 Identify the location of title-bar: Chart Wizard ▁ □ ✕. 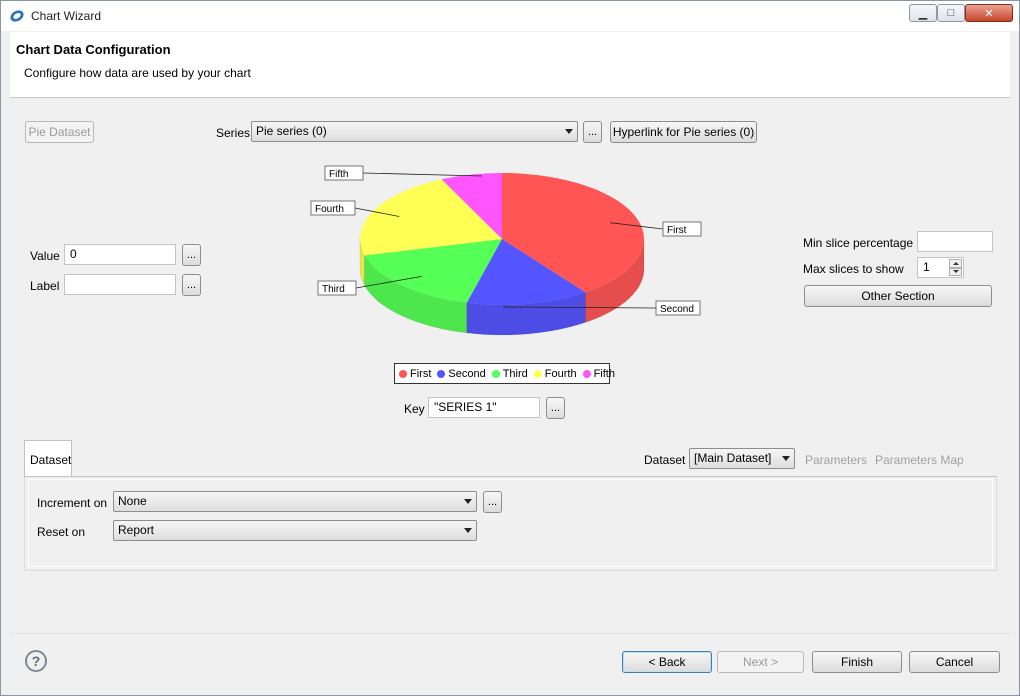
(510, 16).